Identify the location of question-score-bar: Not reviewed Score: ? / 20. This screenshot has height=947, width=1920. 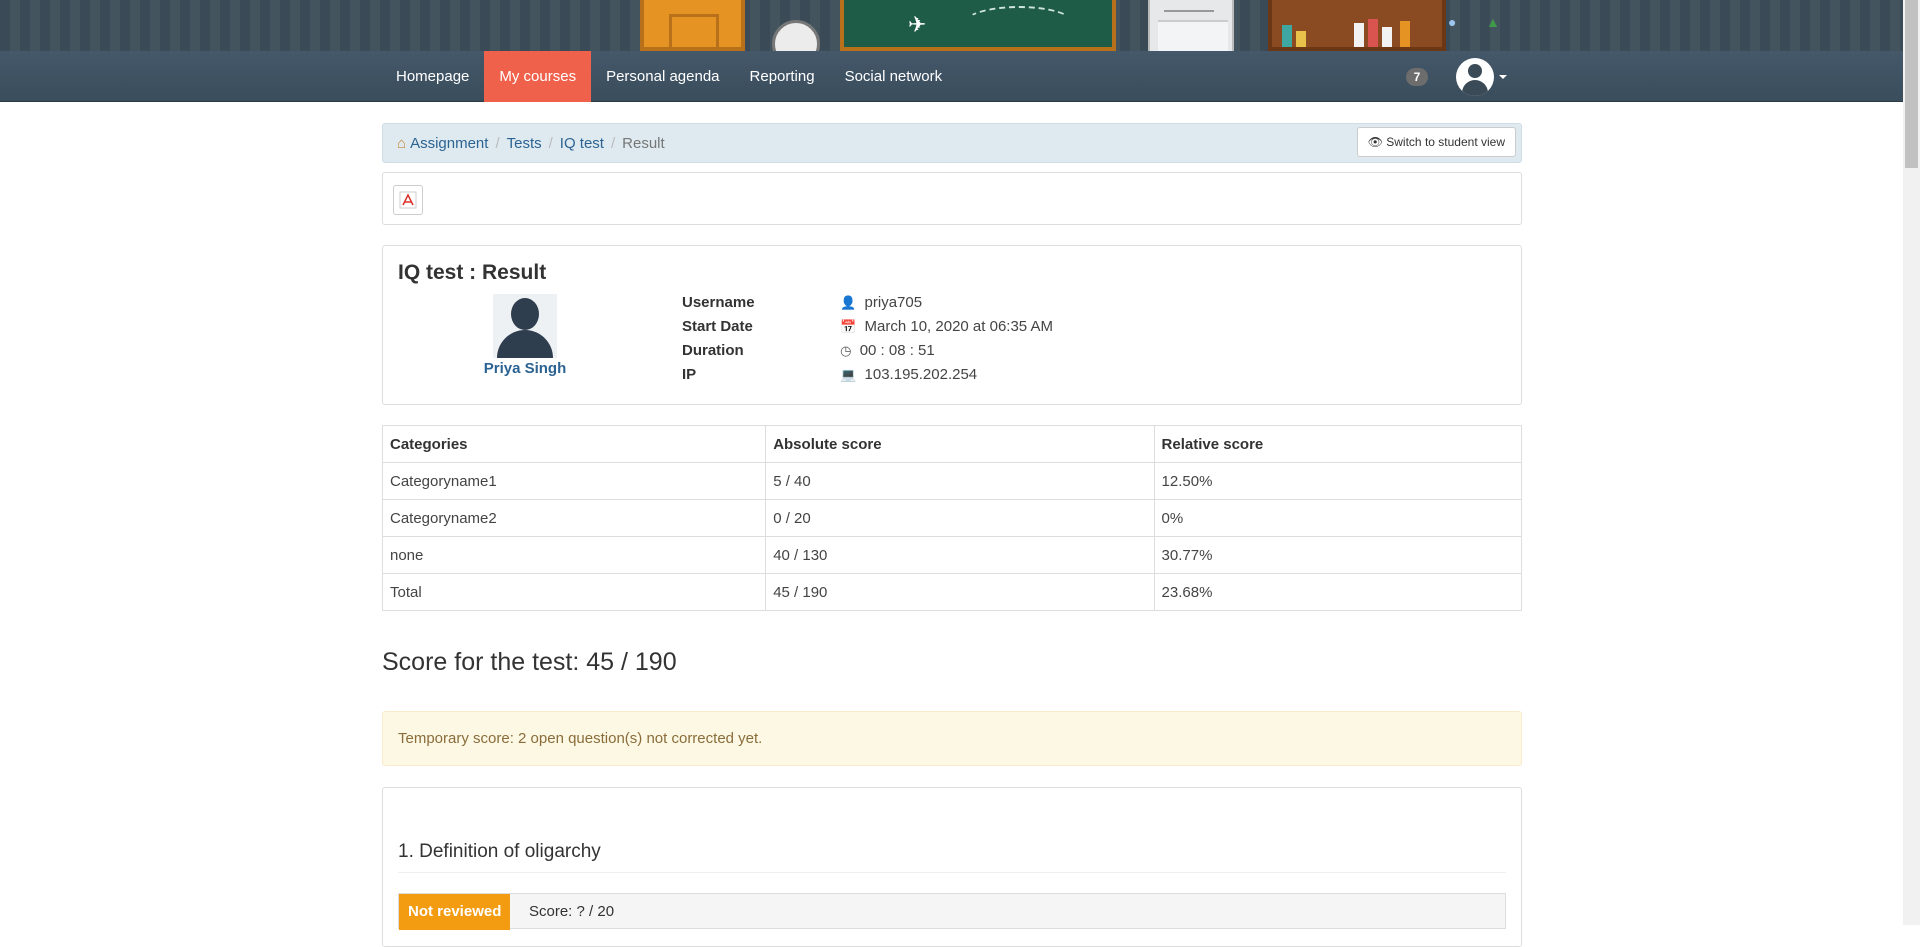
(952, 911).